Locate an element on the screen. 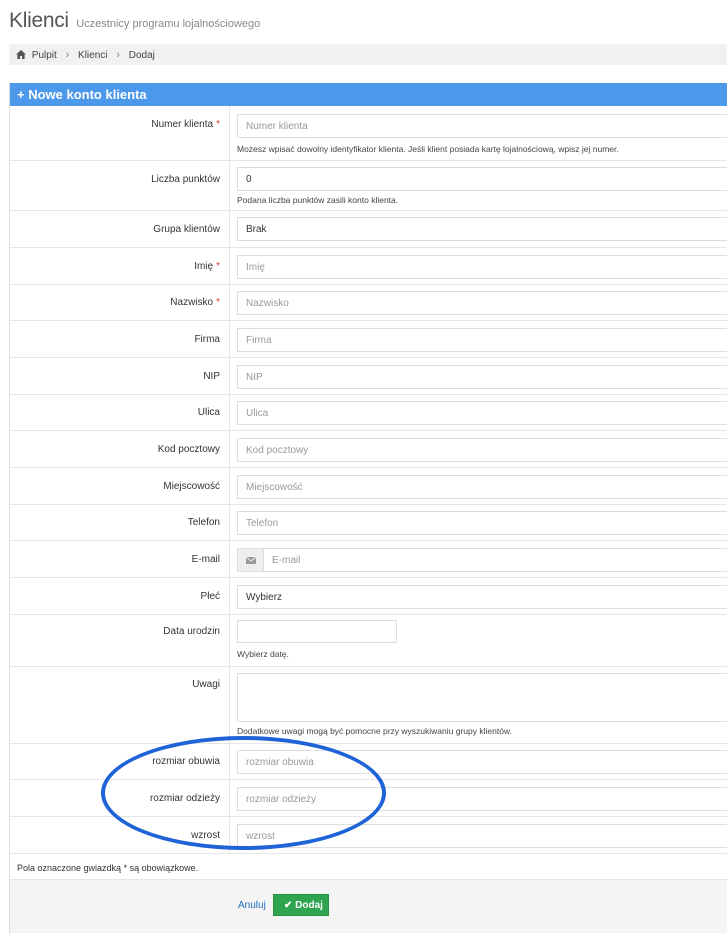 This screenshot has height=933, width=727. birth-date-help: Wybierz datę. is located at coordinates (263, 654).